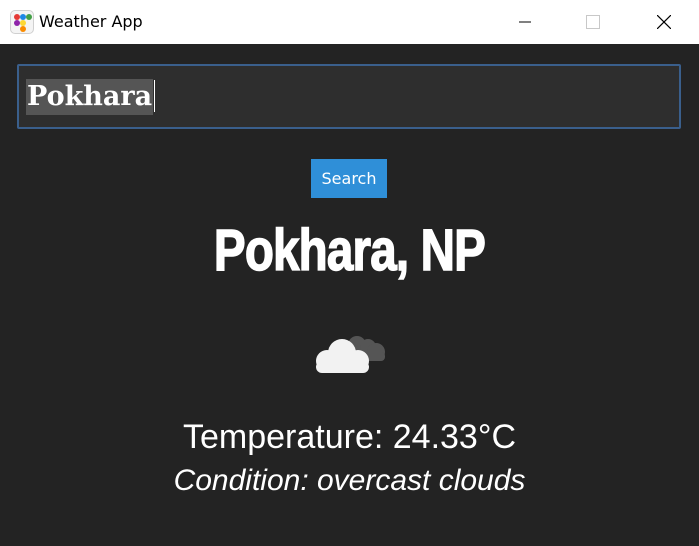 This screenshot has height=546, width=699. I want to click on maximize-icon, so click(593, 22).